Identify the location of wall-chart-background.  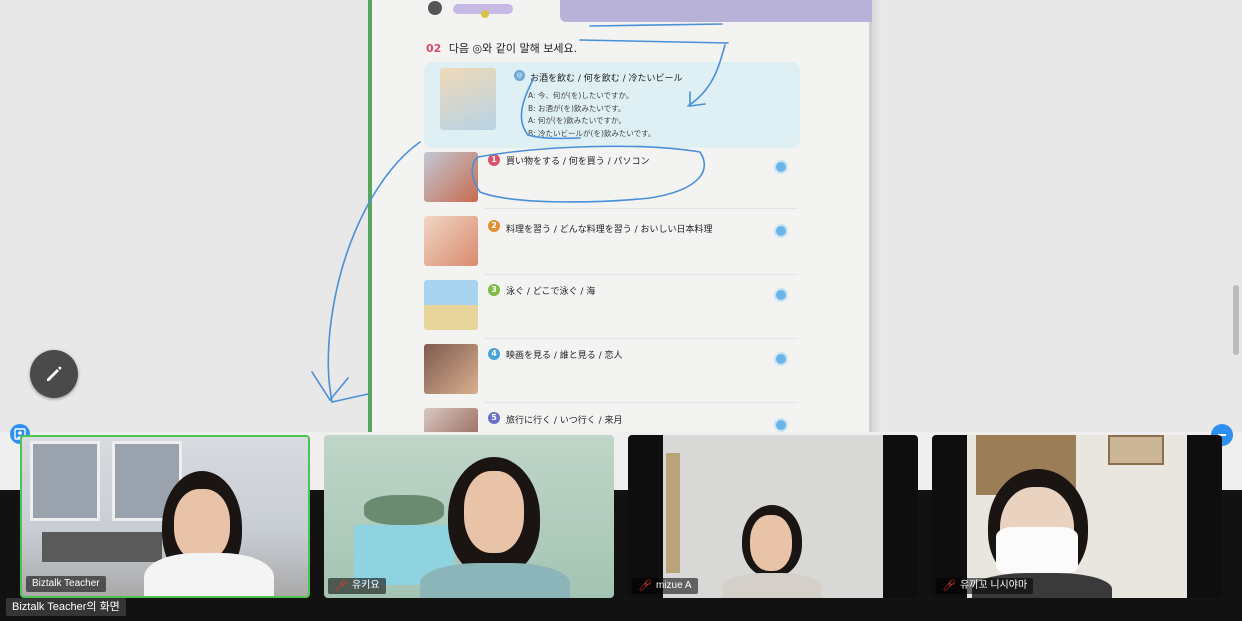
(673, 513).